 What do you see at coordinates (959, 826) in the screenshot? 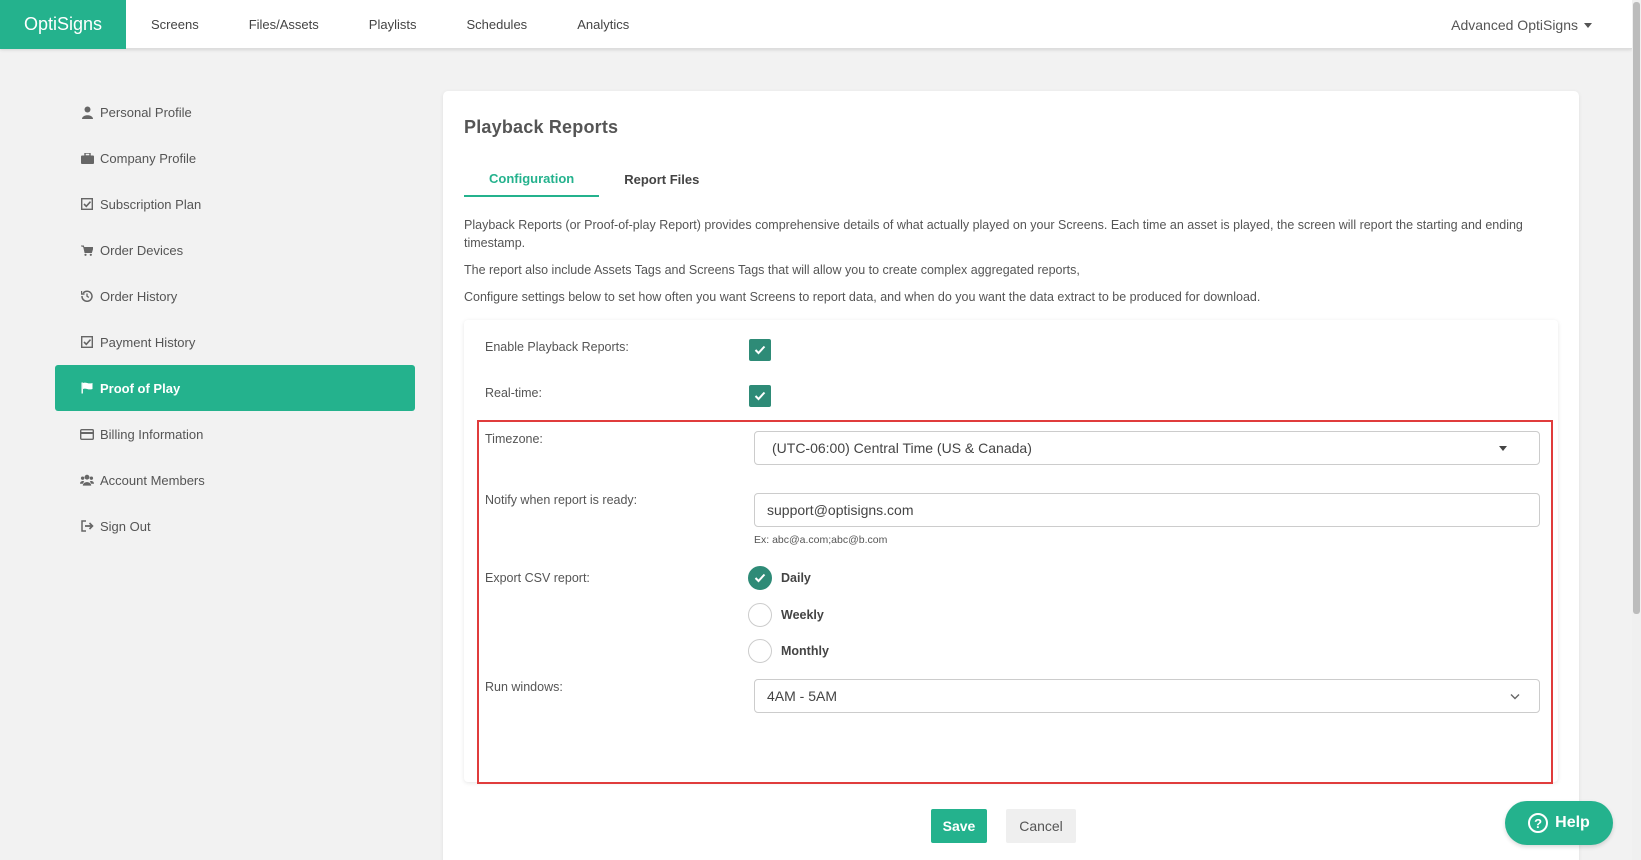
I see `save-button: Save` at bounding box center [959, 826].